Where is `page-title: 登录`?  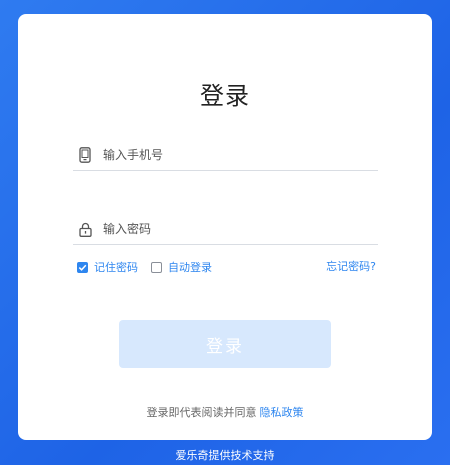 page-title: 登录 is located at coordinates (225, 96).